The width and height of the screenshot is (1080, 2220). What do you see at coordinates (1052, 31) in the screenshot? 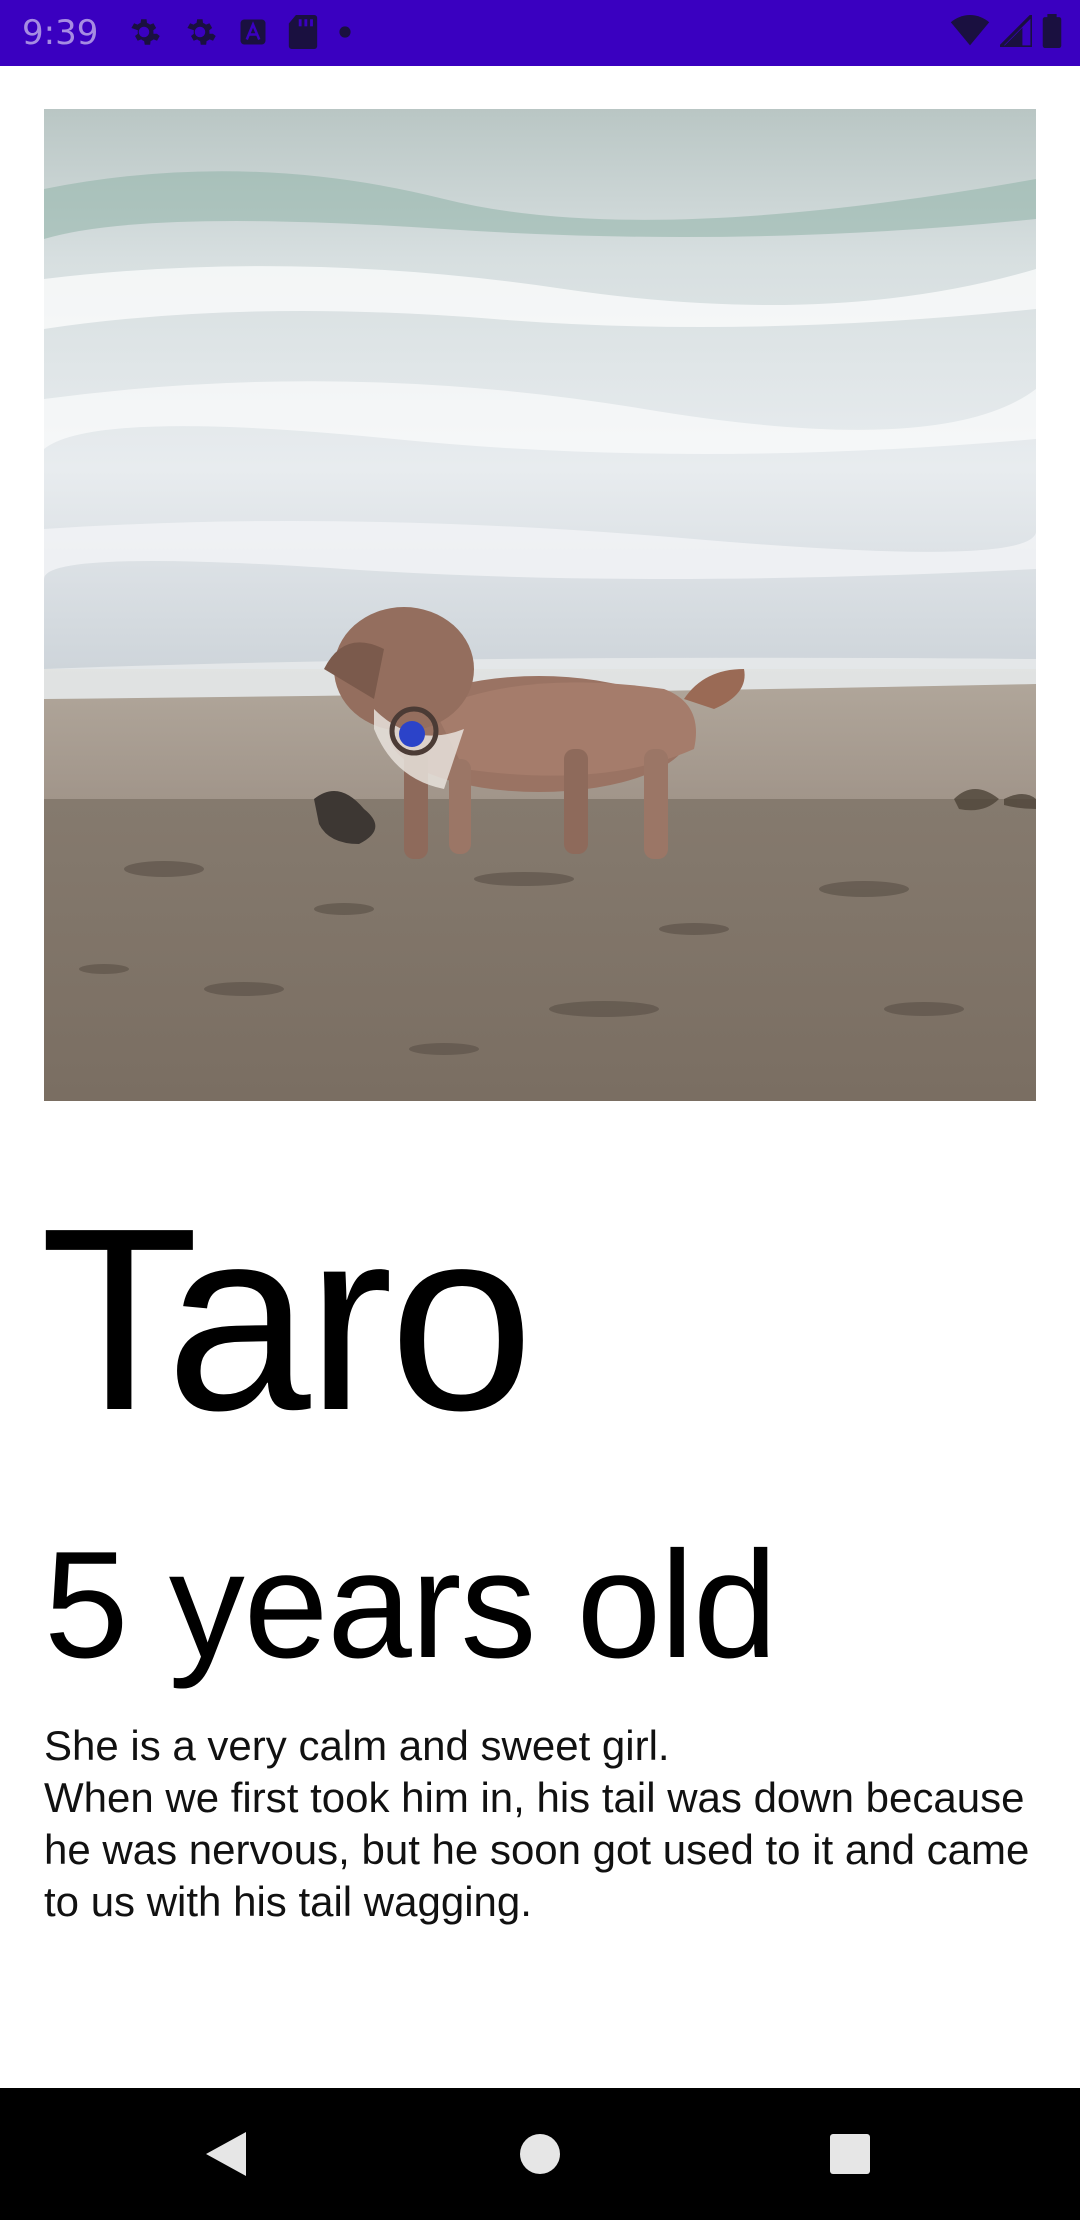
I see `battery-icon` at bounding box center [1052, 31].